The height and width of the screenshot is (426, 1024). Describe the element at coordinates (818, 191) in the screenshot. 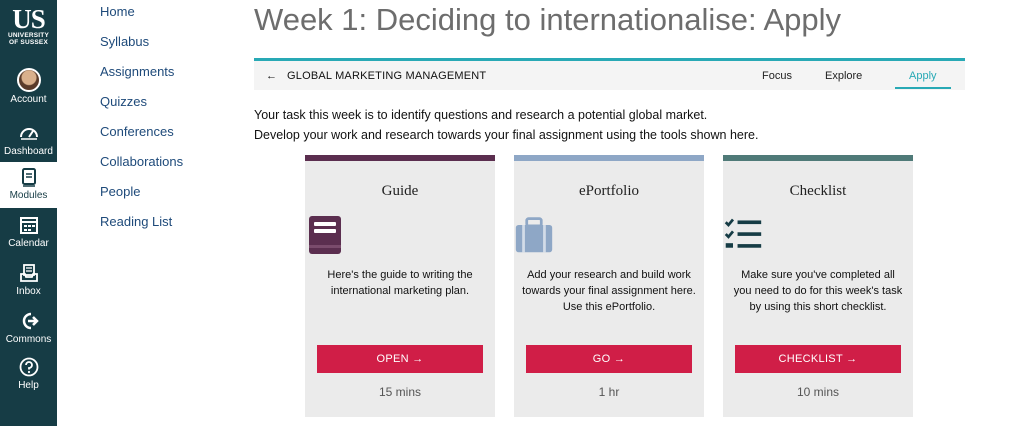

I see `card-title: Checklist` at that location.